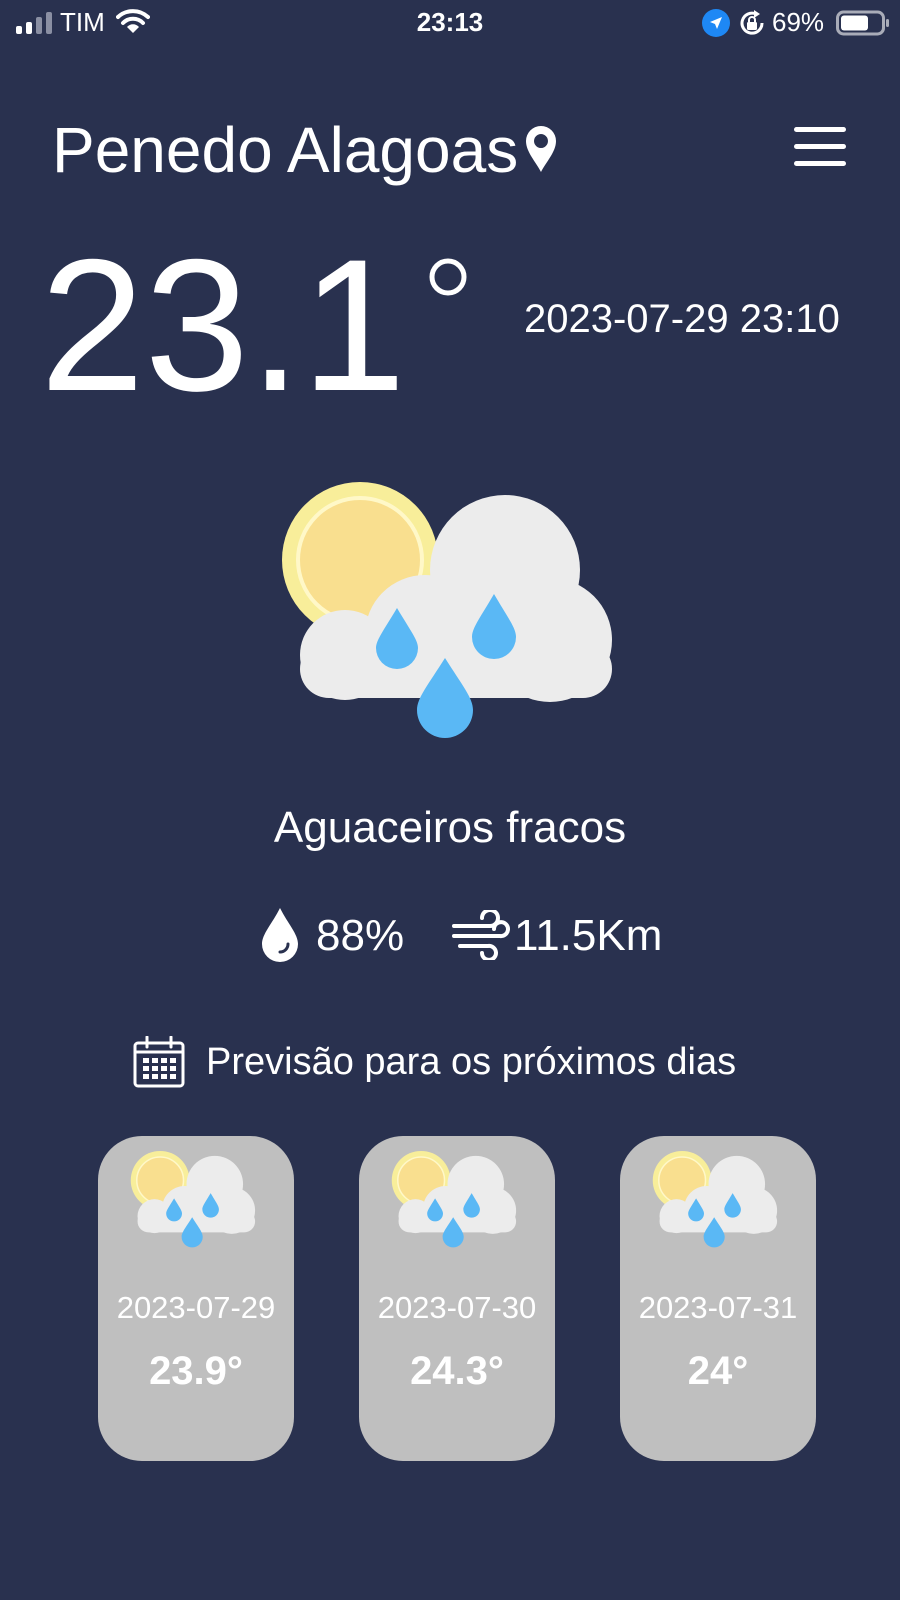 The width and height of the screenshot is (900, 1600). What do you see at coordinates (682, 319) in the screenshot?
I see `current-datetime: 2023-07-29 23:10` at bounding box center [682, 319].